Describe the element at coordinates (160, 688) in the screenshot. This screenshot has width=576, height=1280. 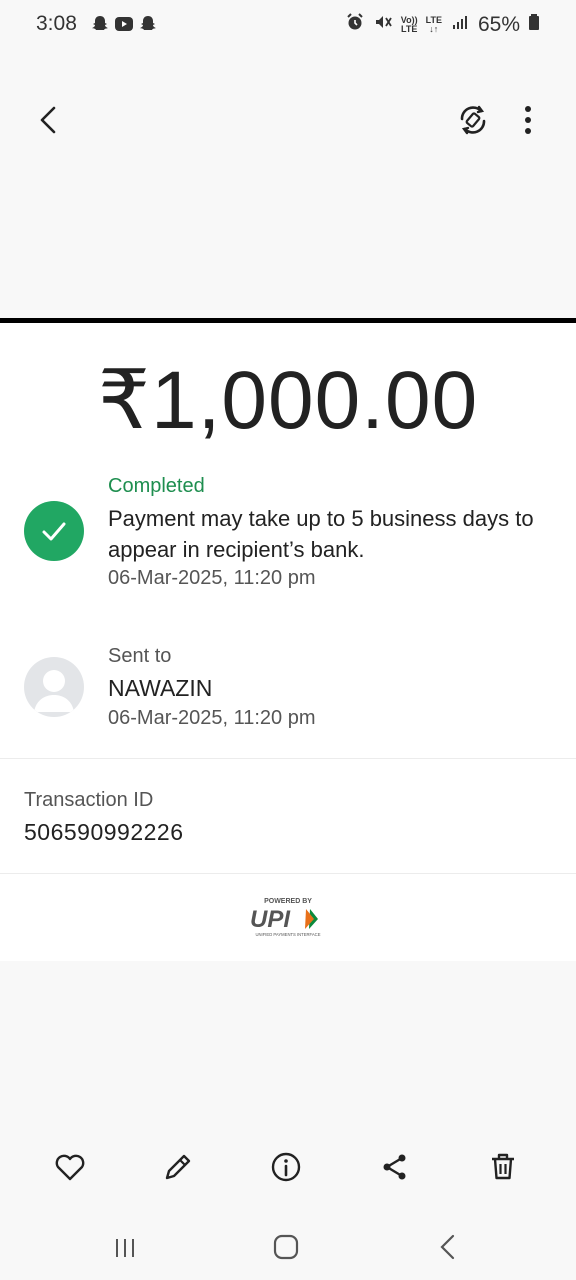
I see `recipient-name: NAWAZIN` at that location.